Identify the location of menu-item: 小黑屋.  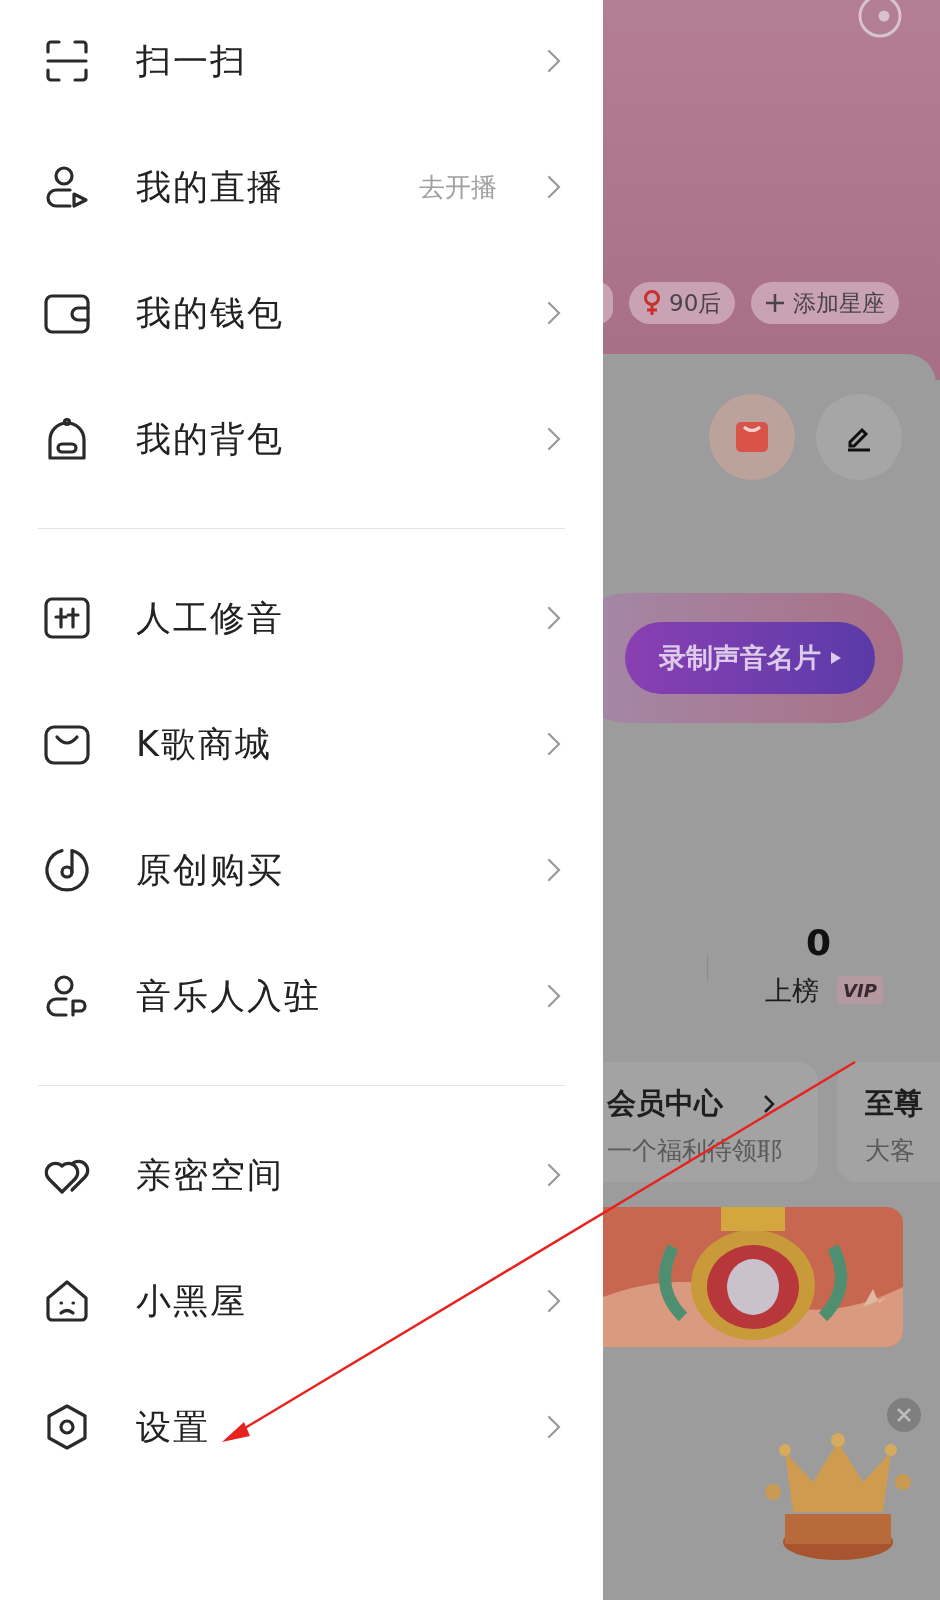
(341, 1301).